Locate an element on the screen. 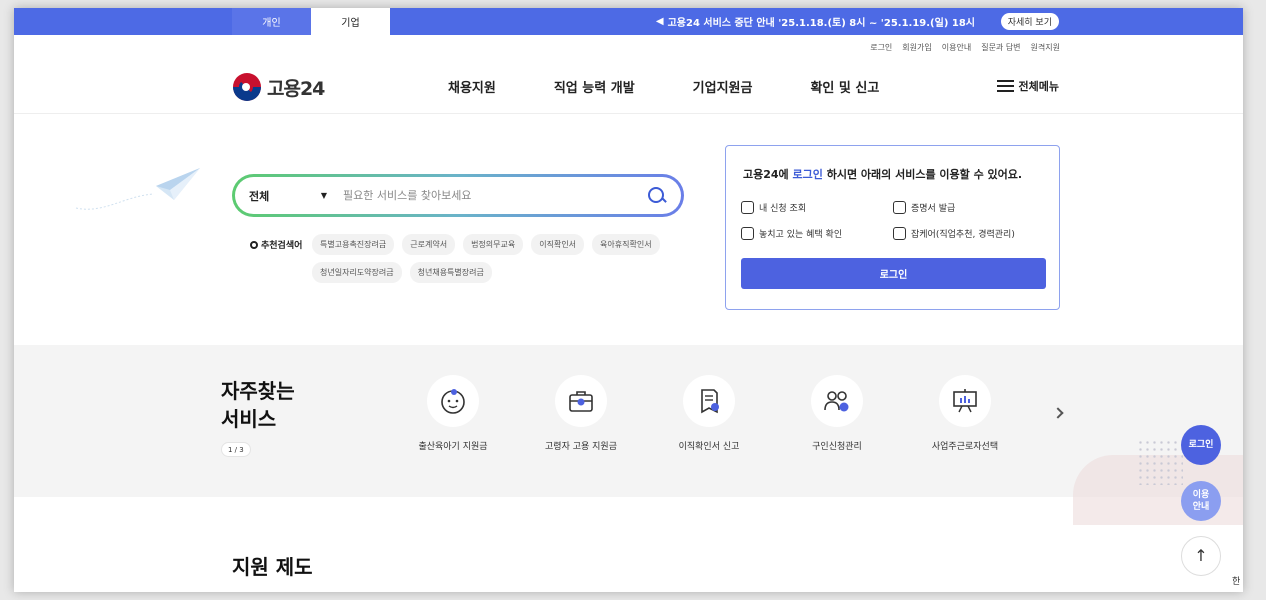 The height and width of the screenshot is (600, 1266). logo-text: 고용24 is located at coordinates (296, 88).